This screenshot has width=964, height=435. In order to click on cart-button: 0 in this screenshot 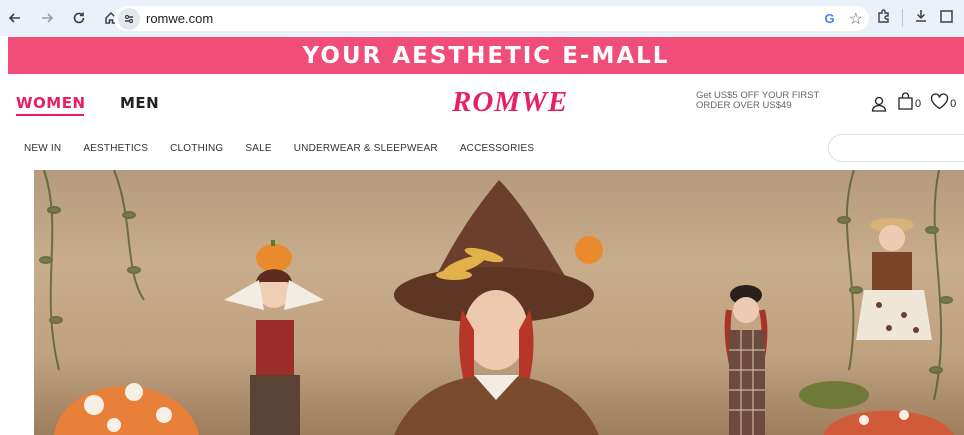, I will do `click(909, 103)`.